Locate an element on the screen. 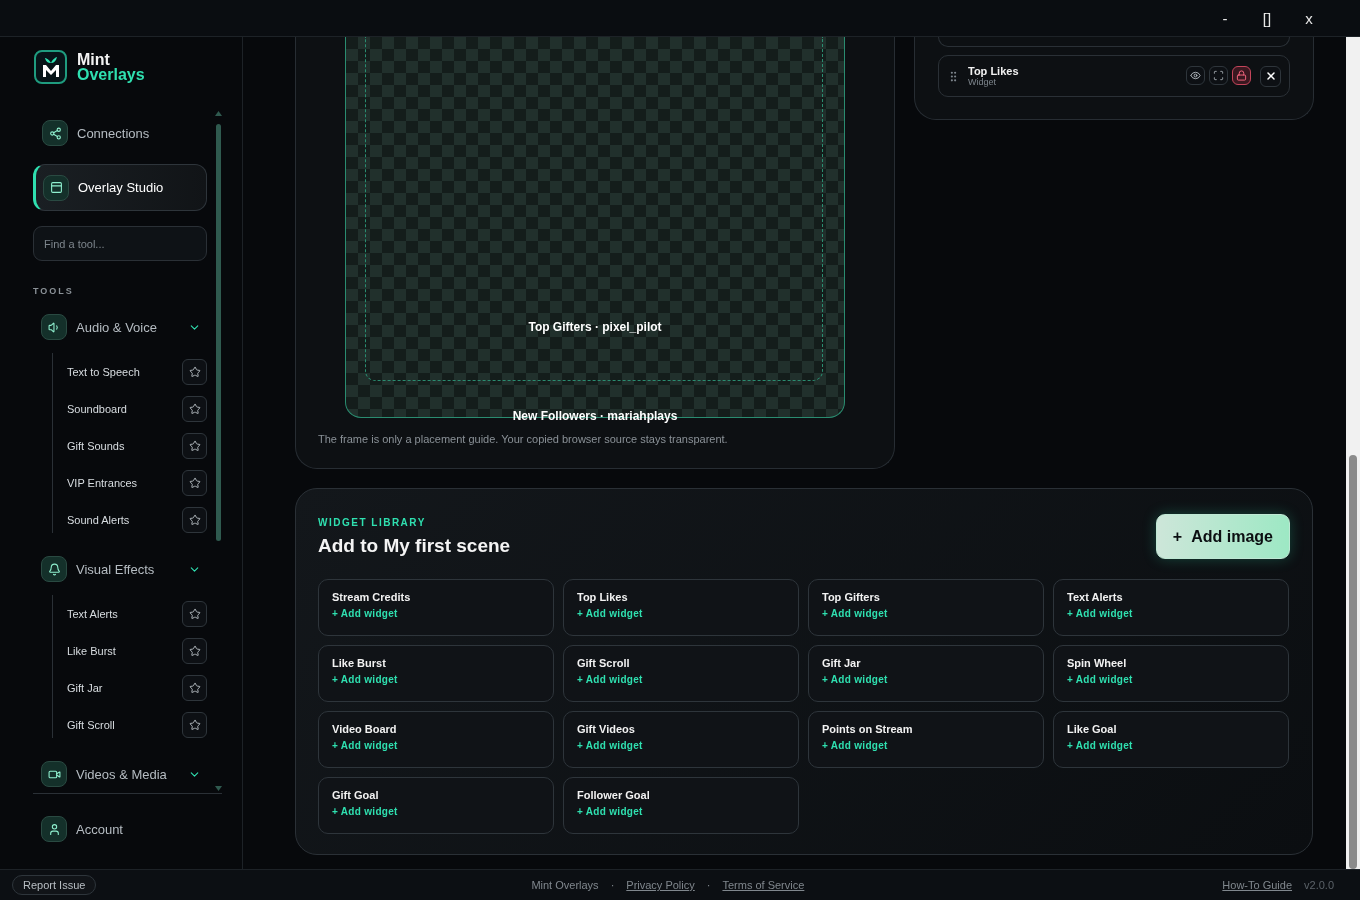 This screenshot has height=900, width=1360. user-icon is located at coordinates (54, 829).